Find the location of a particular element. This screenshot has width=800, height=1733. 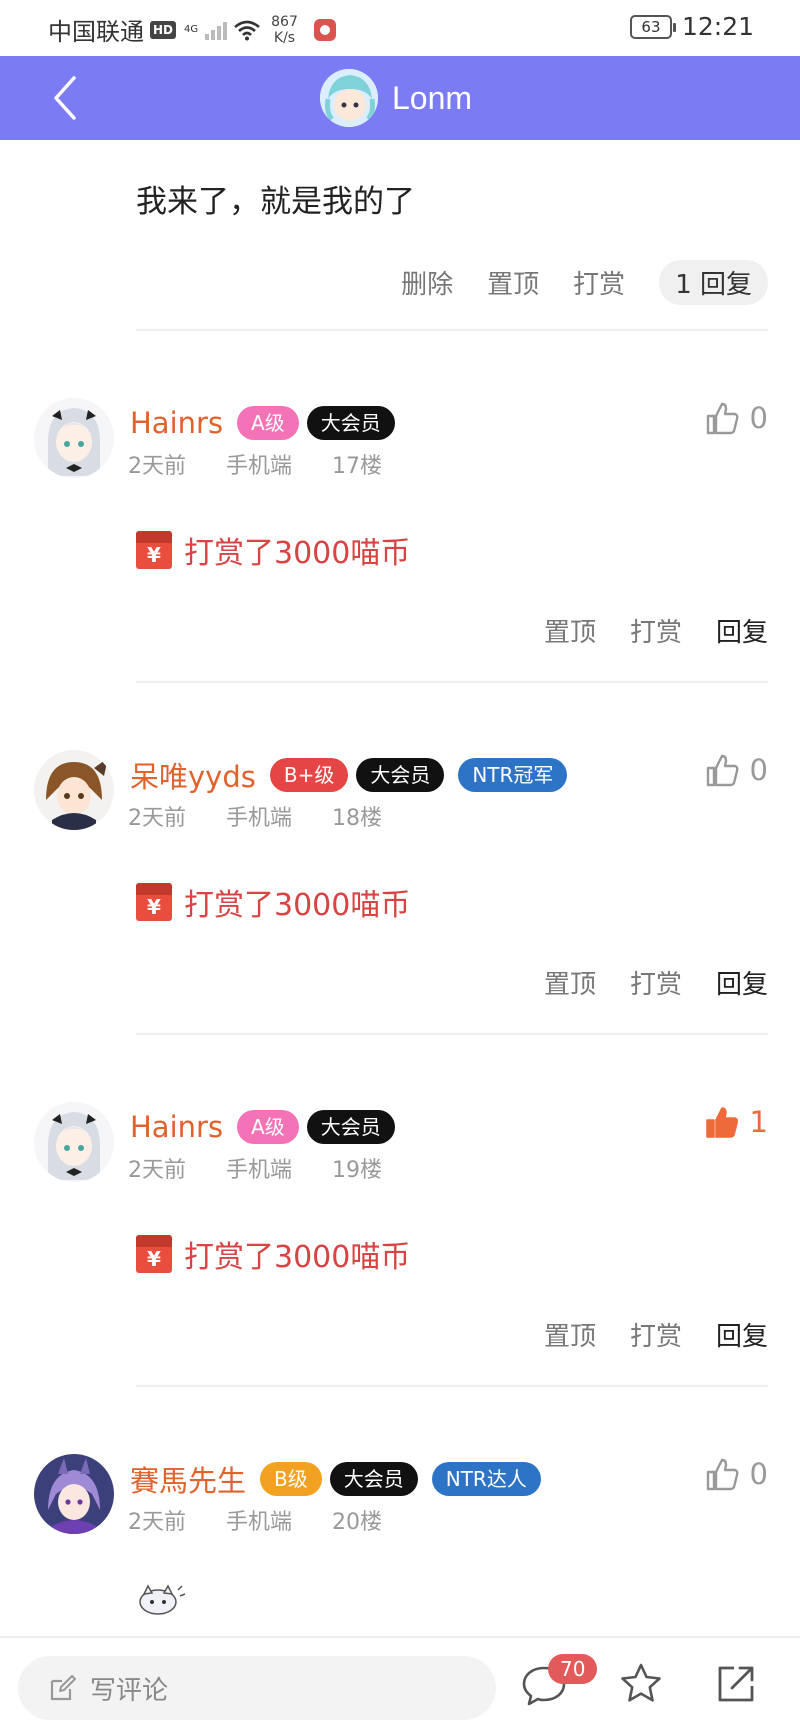

reply-count-button: 1 回复 is located at coordinates (713, 282).